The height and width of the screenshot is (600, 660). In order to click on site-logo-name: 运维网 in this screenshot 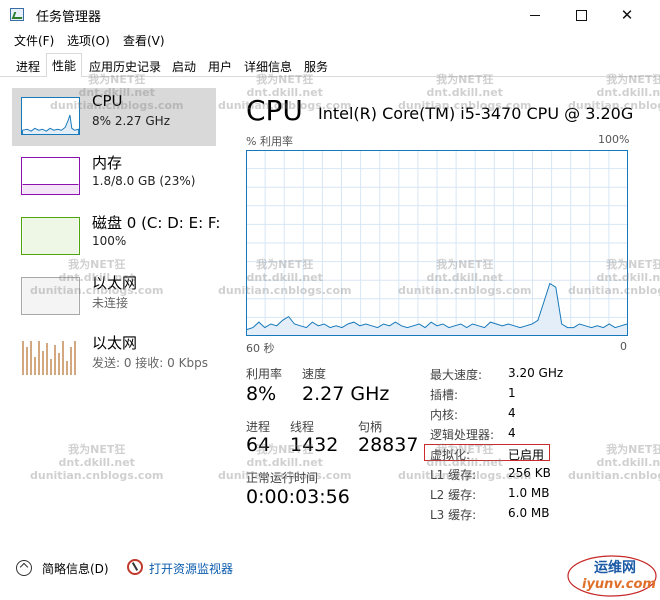, I will do `click(615, 568)`.